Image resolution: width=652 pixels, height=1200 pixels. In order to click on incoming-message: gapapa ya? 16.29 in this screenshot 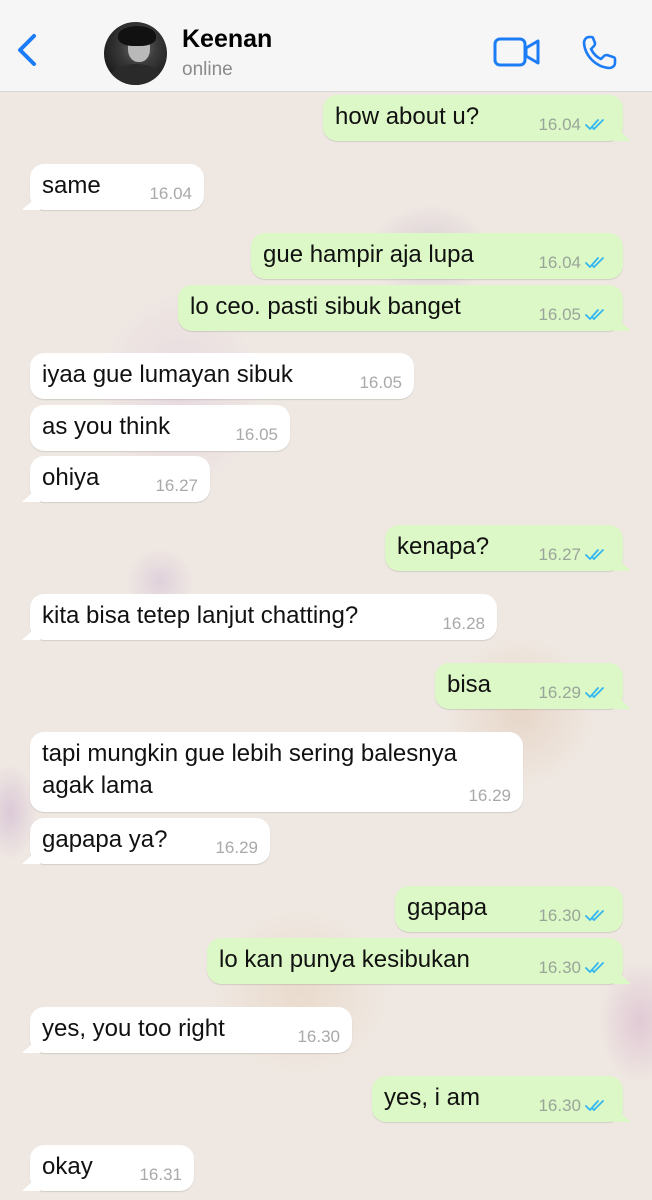, I will do `click(146, 841)`.